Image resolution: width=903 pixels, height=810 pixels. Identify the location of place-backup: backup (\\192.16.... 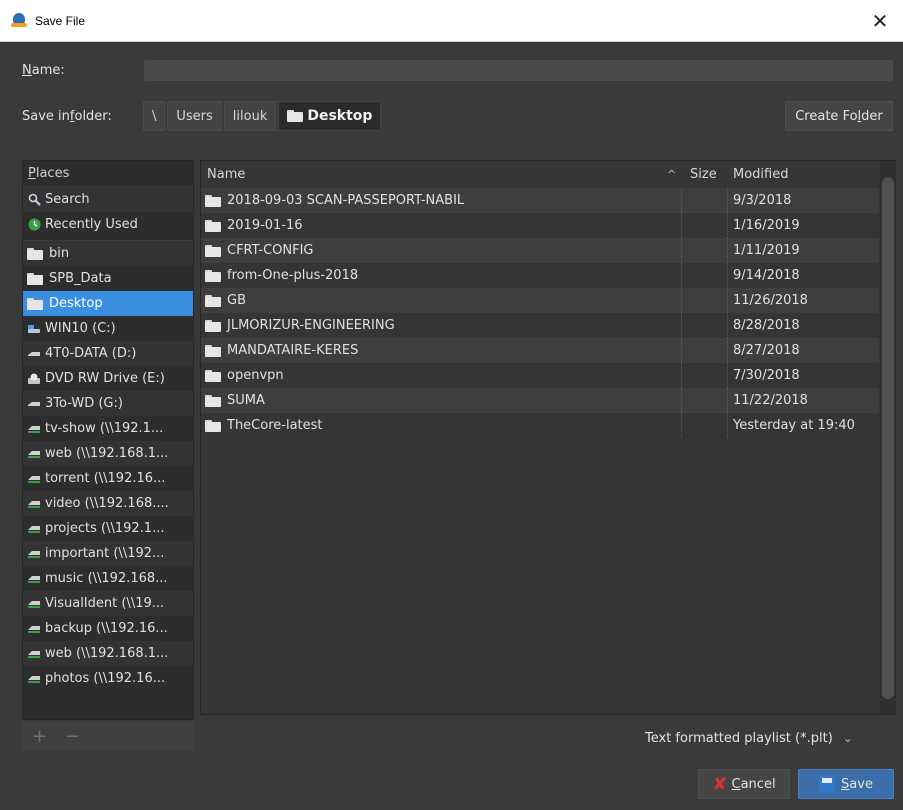
(108, 628).